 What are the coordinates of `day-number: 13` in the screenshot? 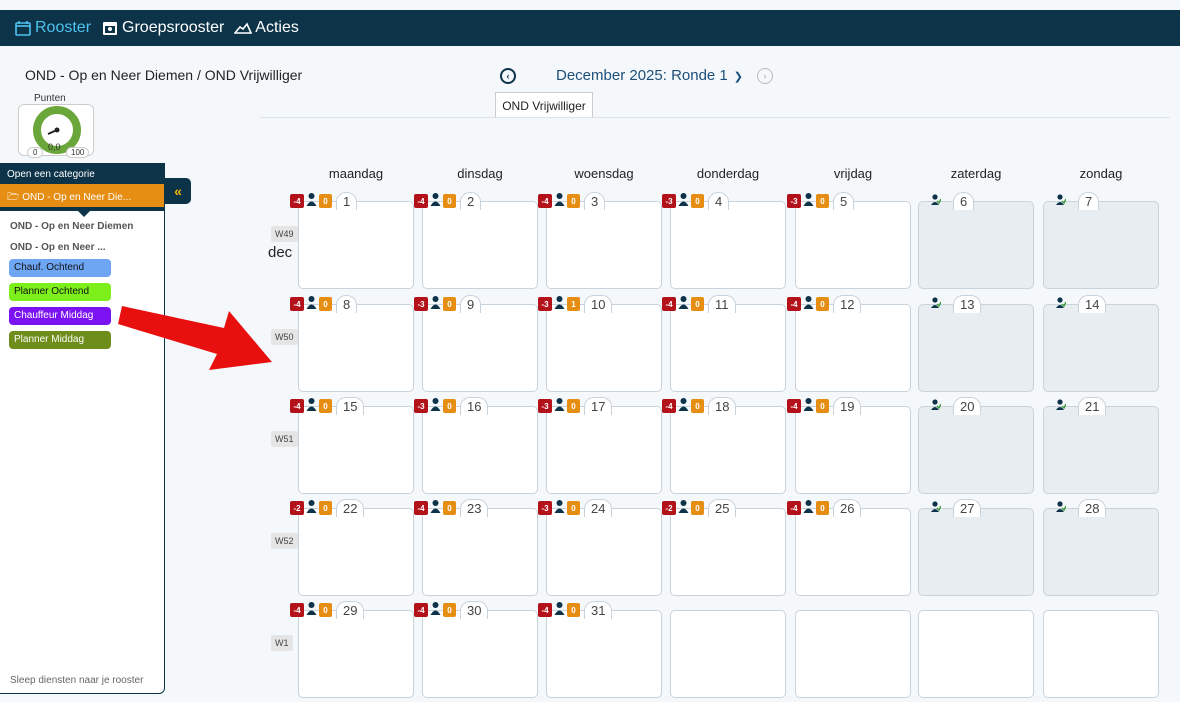 It's located at (967, 304).